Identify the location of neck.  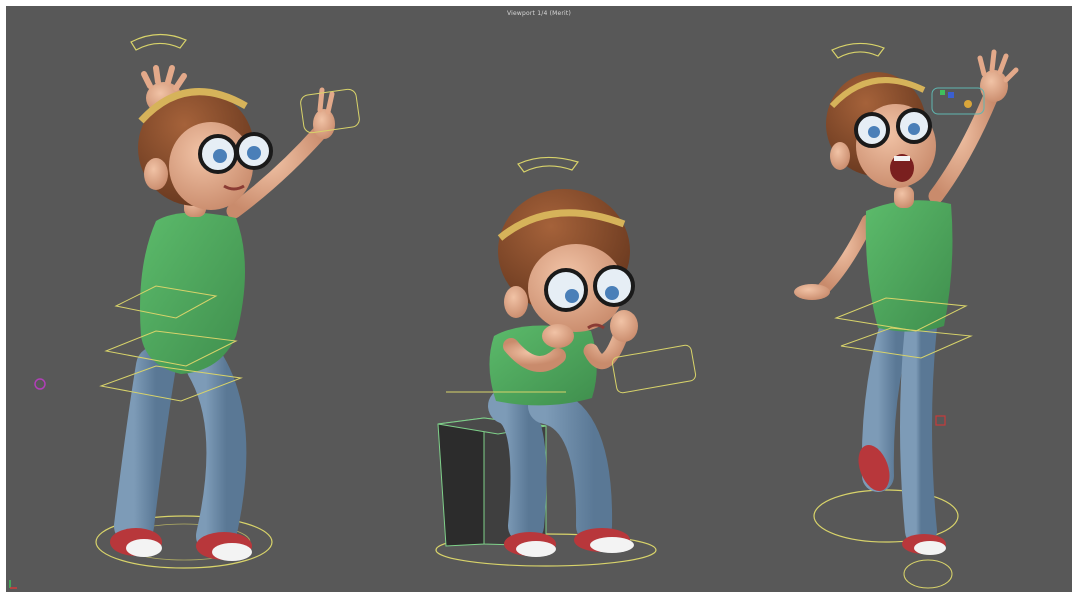
(904, 197).